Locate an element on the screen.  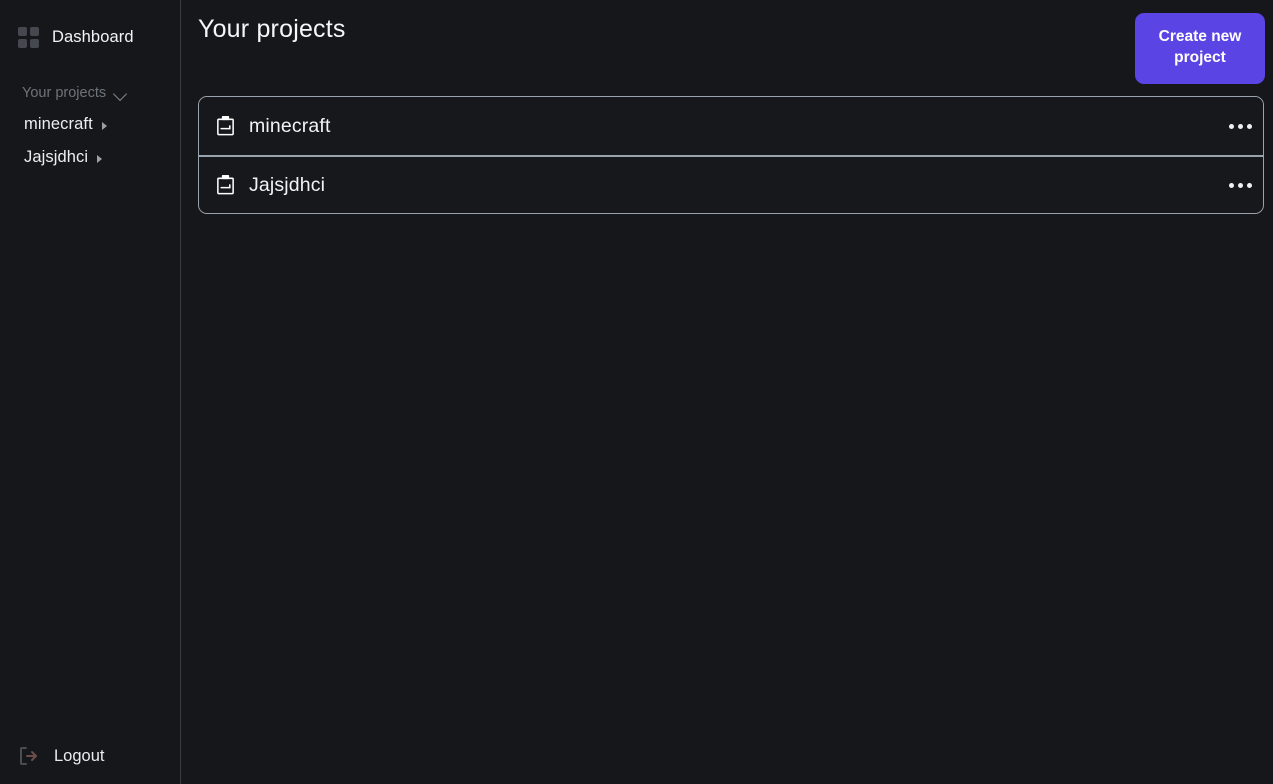
main-topbar: Your projects Create new project is located at coordinates (727, 45).